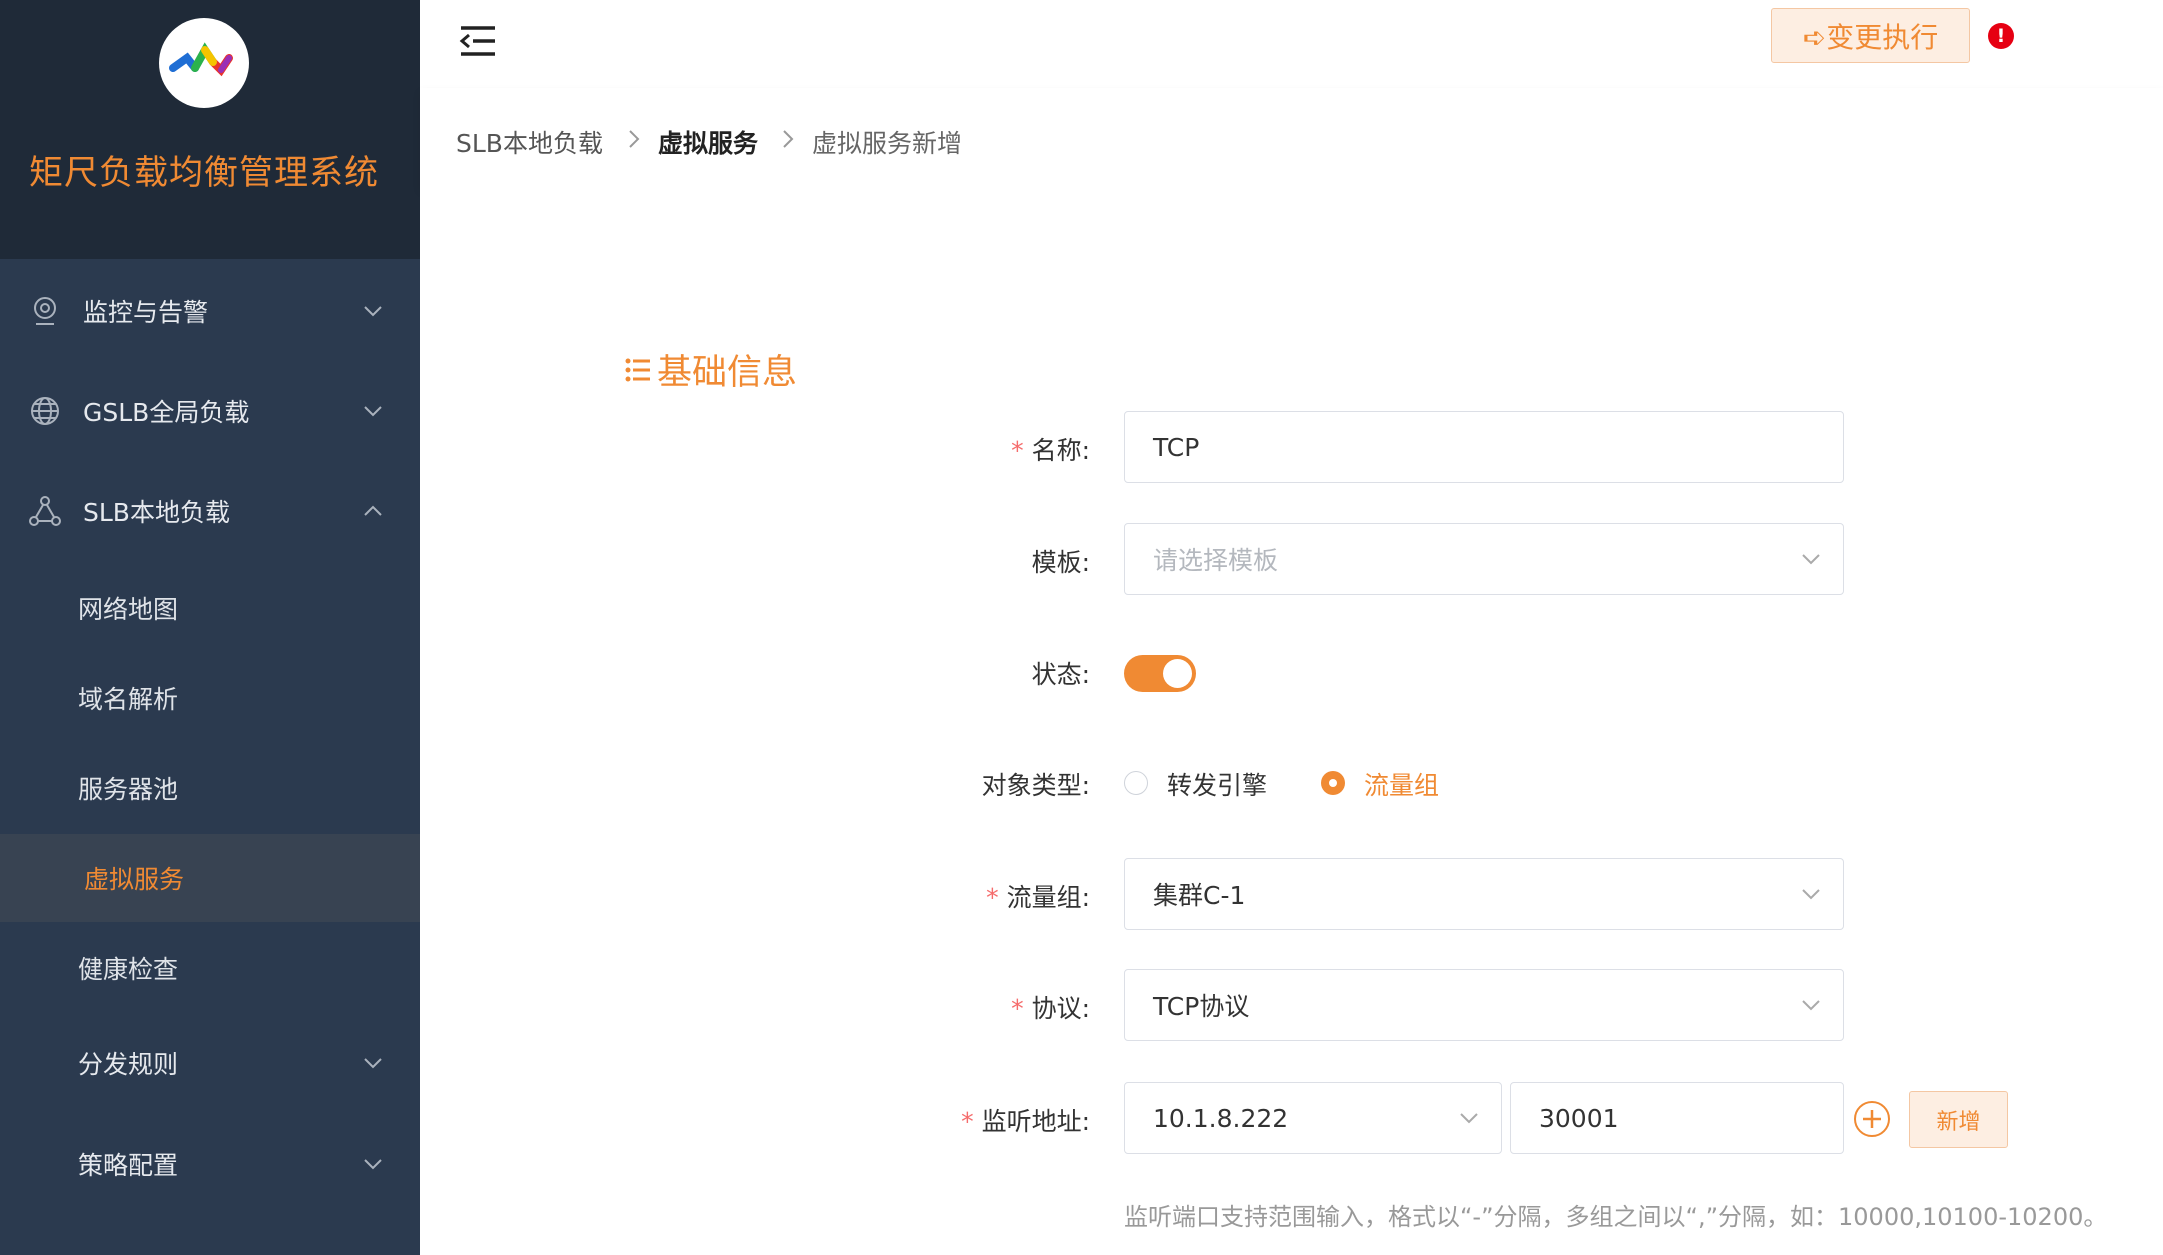 The width and height of the screenshot is (2163, 1255). What do you see at coordinates (128, 969) in the screenshot?
I see `sidebar-item-label: 健康检查` at bounding box center [128, 969].